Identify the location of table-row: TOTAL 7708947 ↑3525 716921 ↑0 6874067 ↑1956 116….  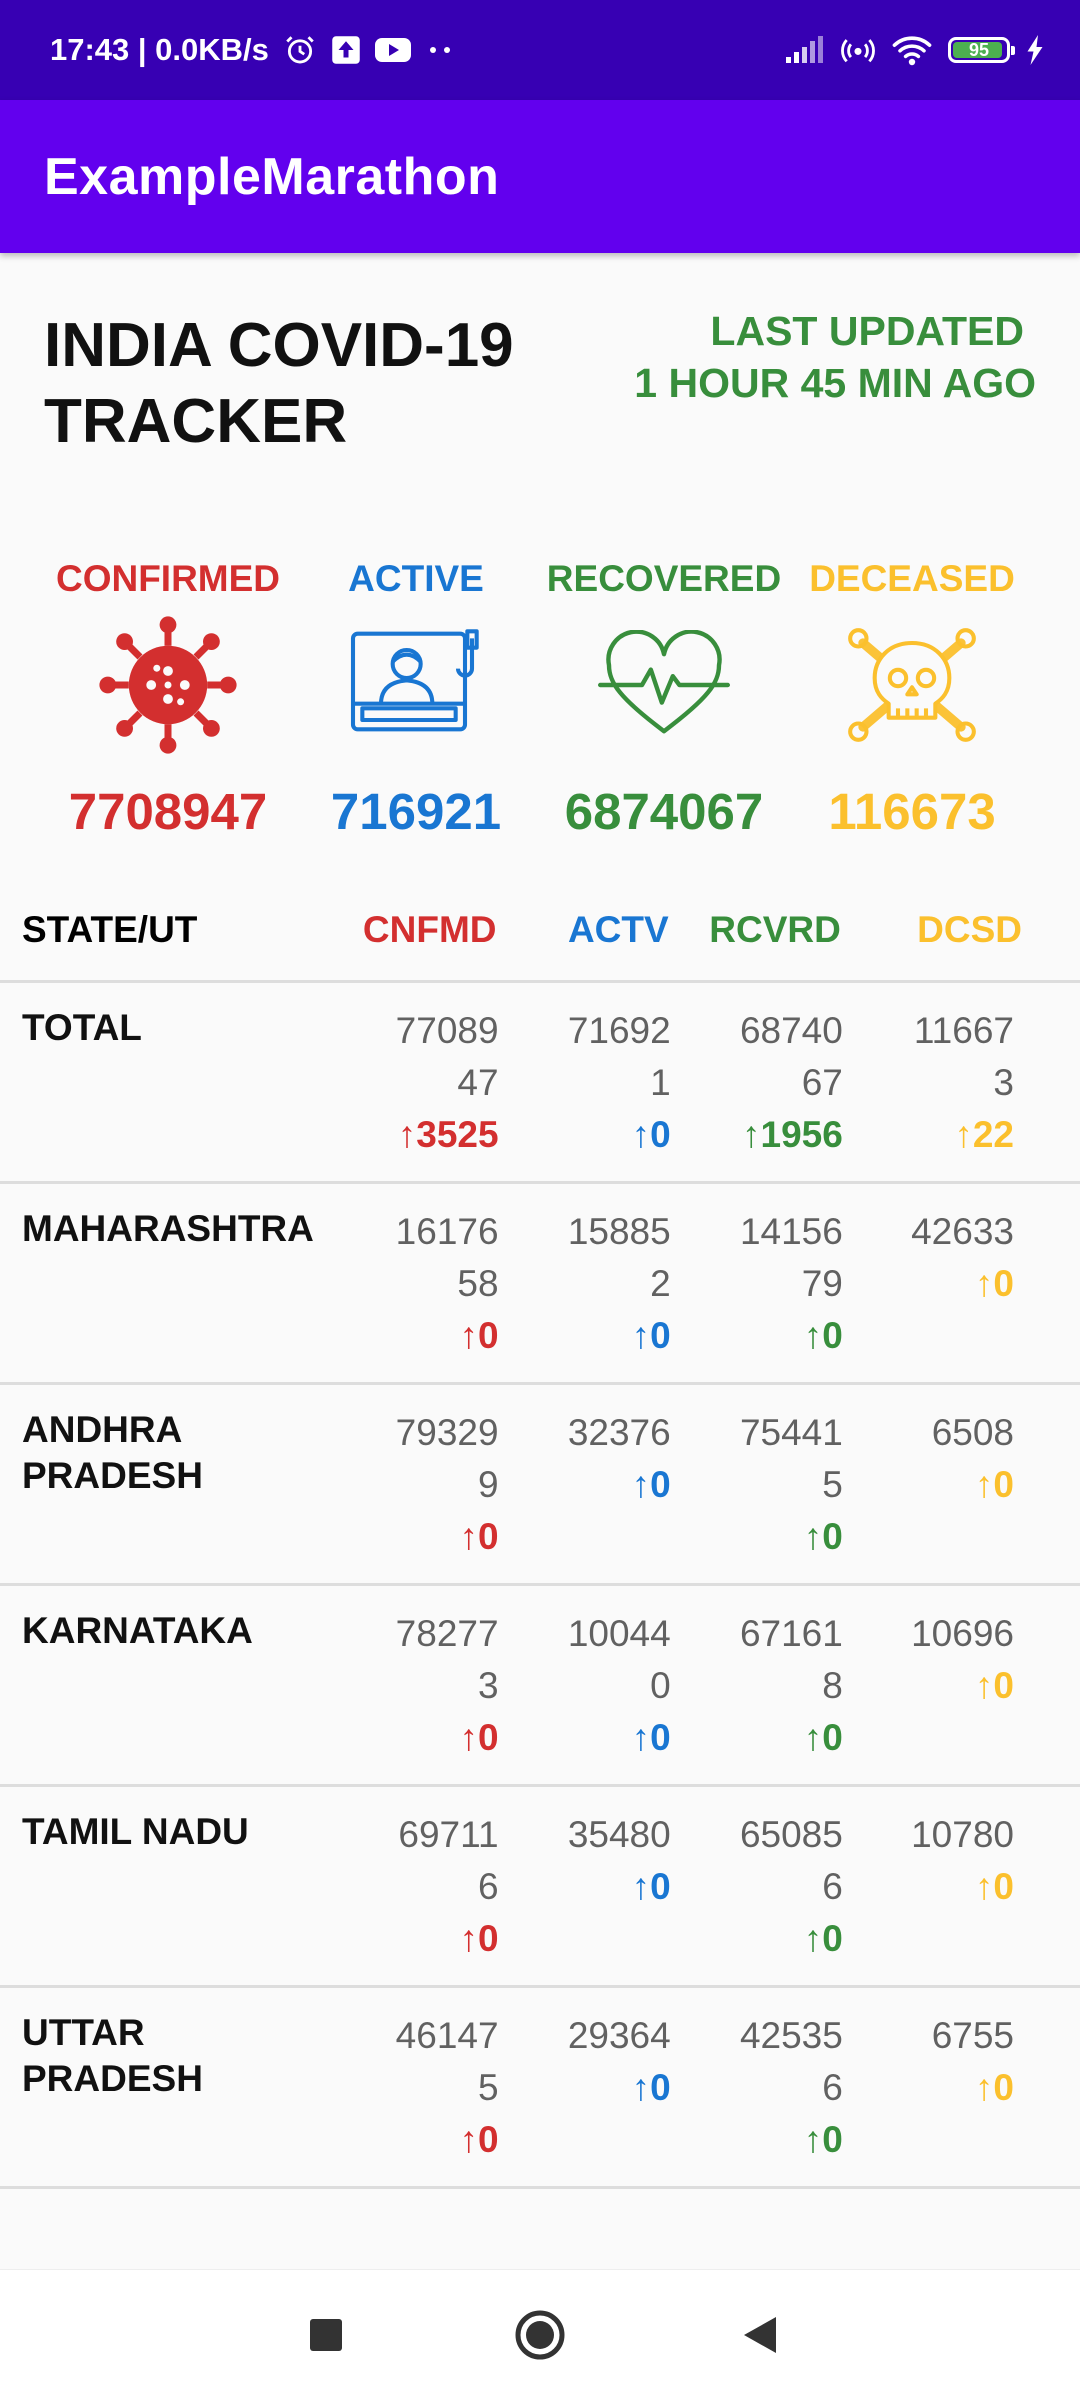
(540, 1083).